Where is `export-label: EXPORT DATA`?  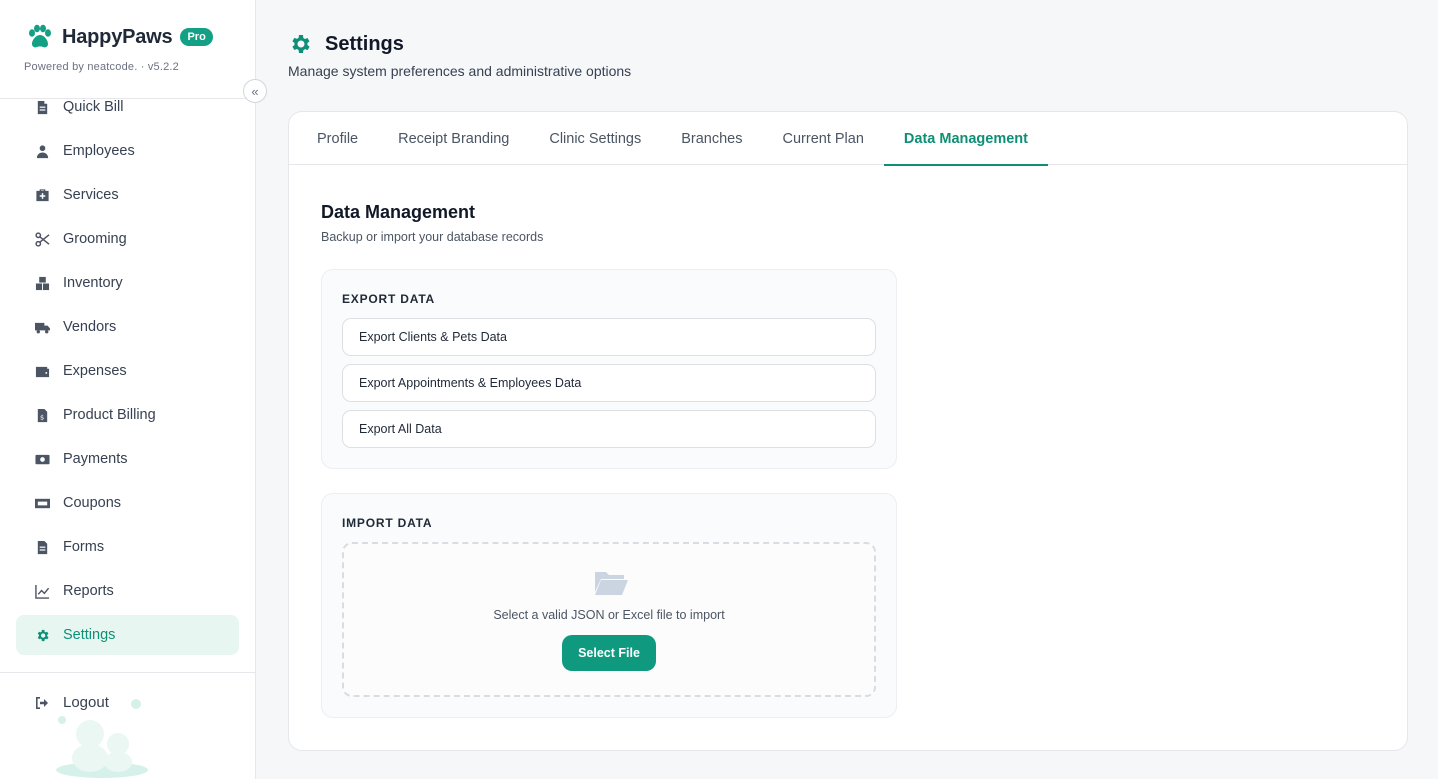
export-label: EXPORT DATA is located at coordinates (389, 299).